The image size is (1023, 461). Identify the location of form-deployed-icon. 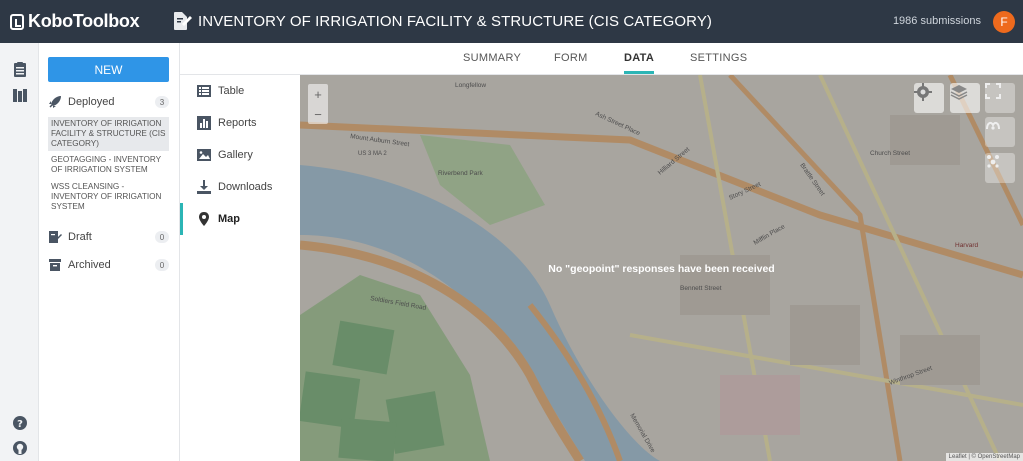
(182, 22).